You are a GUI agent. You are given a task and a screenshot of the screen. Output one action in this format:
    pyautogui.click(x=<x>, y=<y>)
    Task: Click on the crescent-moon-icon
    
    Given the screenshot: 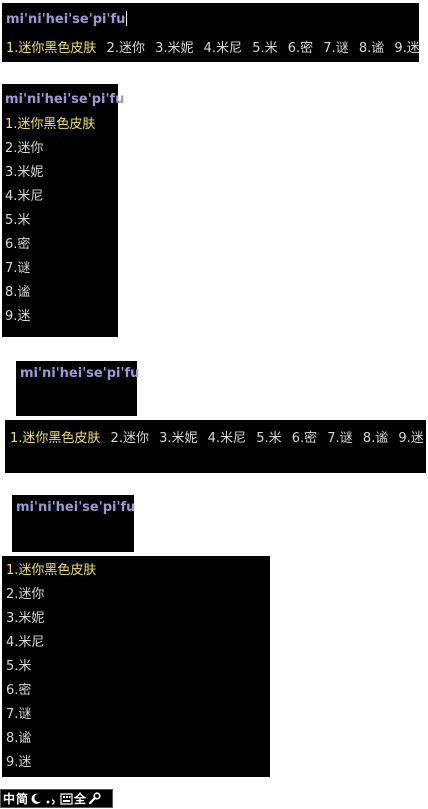 What is the action you would take?
    pyautogui.click(x=36, y=799)
    